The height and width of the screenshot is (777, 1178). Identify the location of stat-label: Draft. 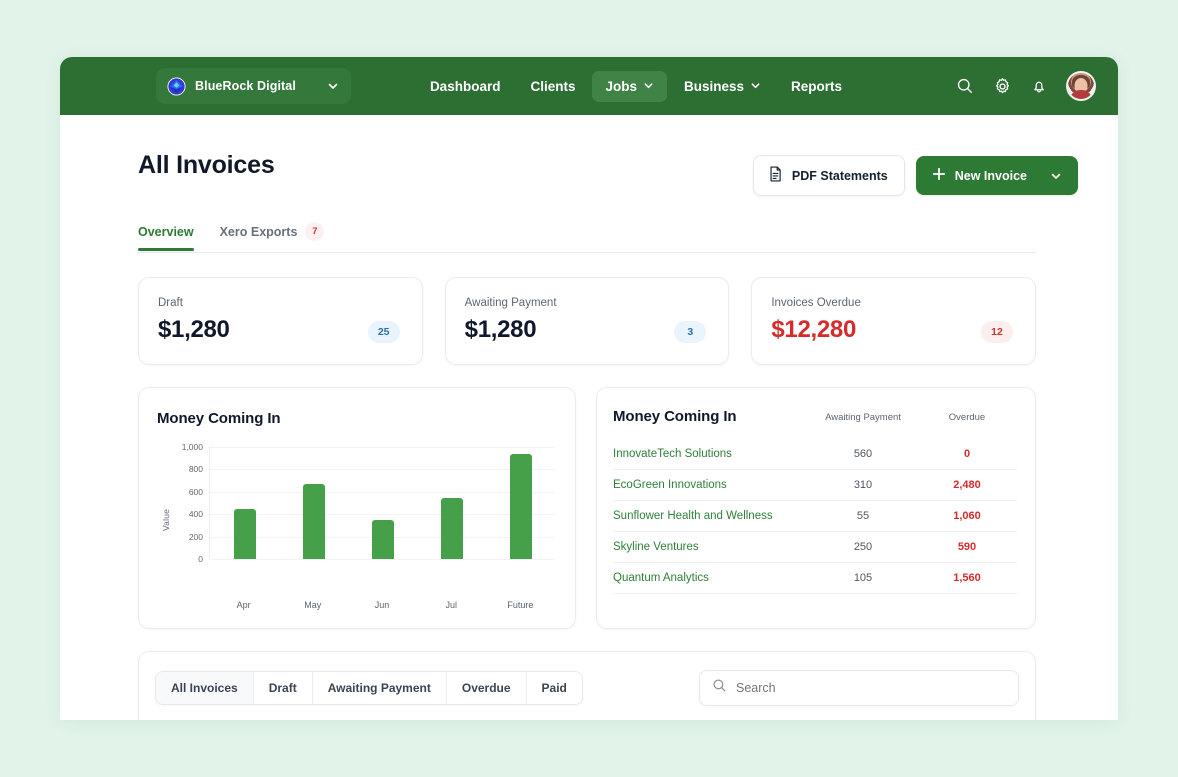
(170, 303).